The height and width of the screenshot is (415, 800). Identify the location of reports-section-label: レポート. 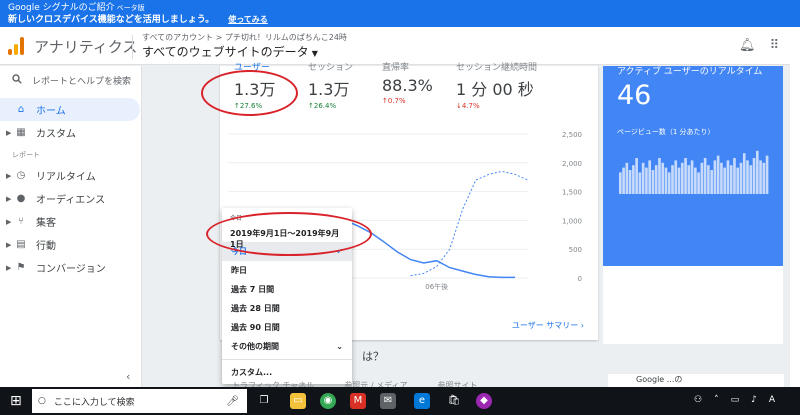
(26, 155).